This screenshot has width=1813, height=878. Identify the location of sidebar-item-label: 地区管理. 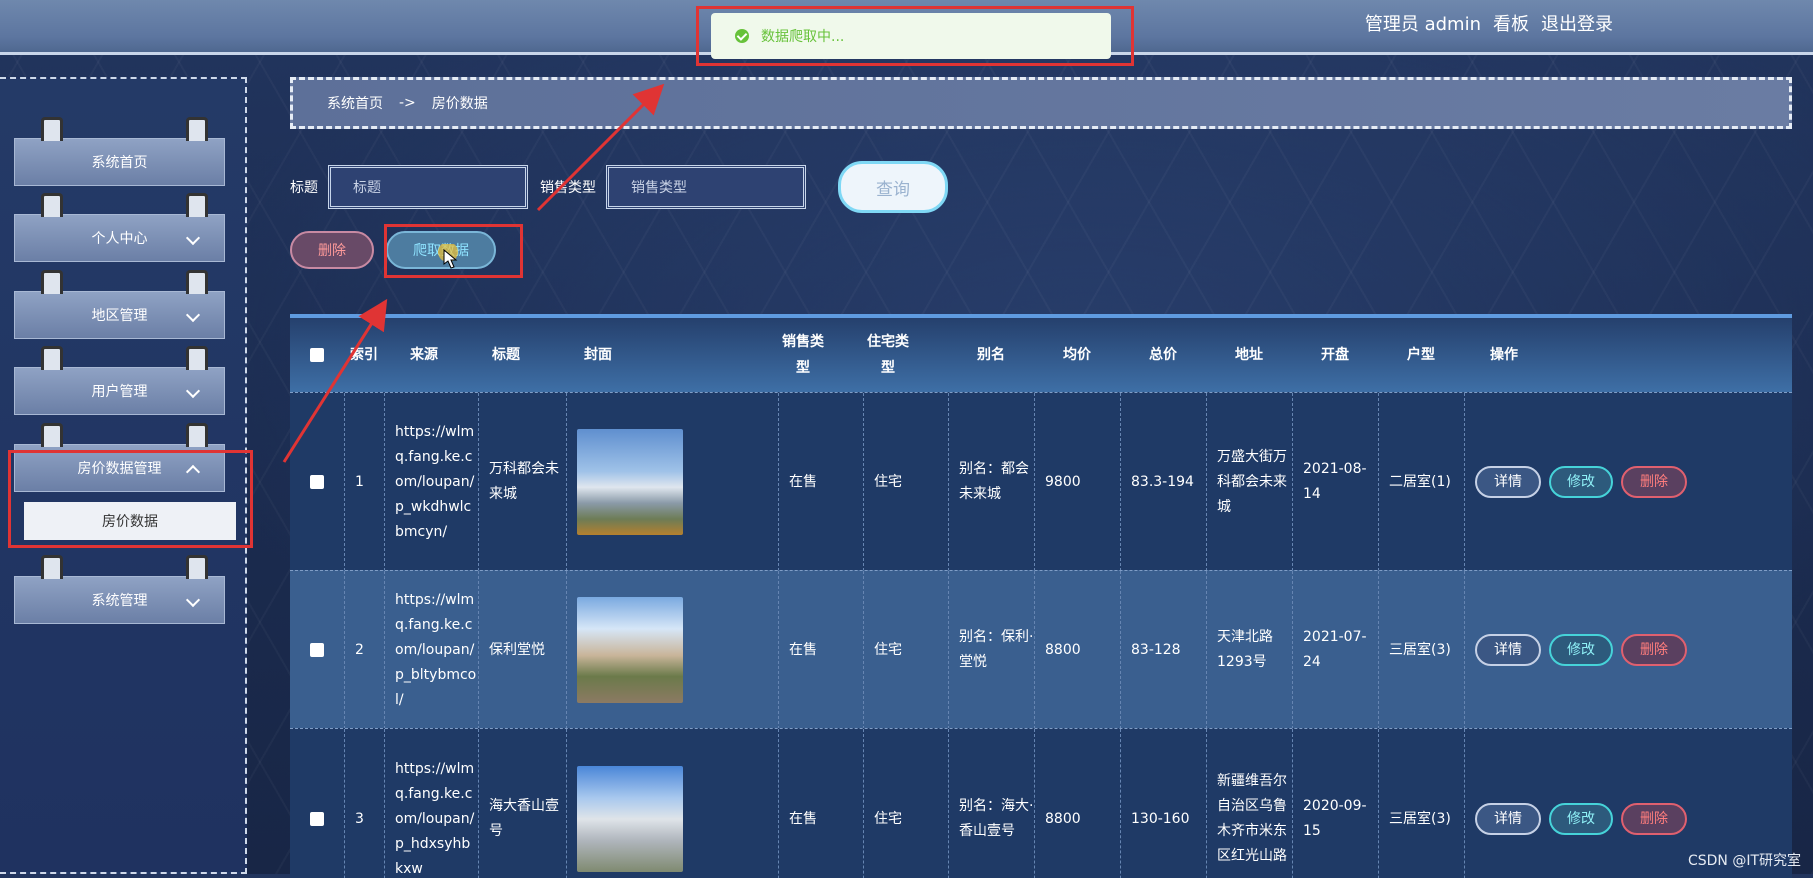
(119, 316).